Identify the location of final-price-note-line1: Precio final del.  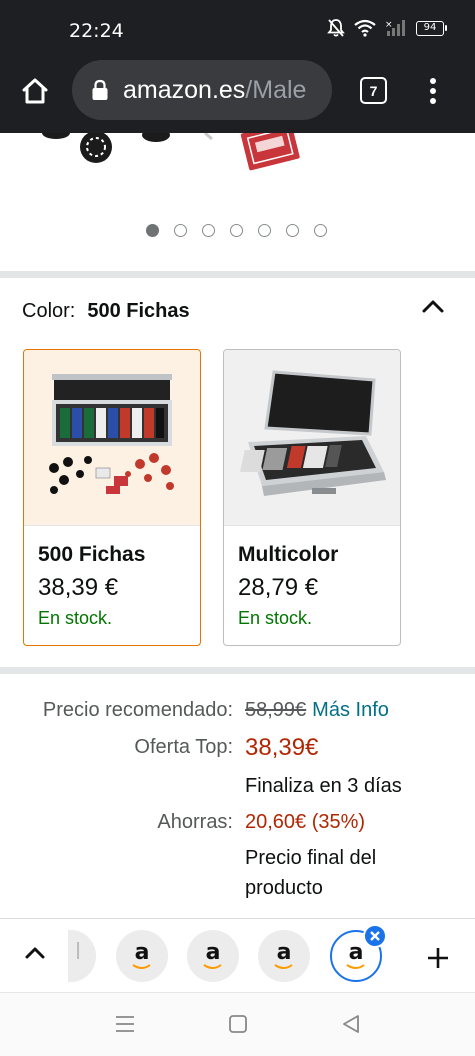
(311, 858).